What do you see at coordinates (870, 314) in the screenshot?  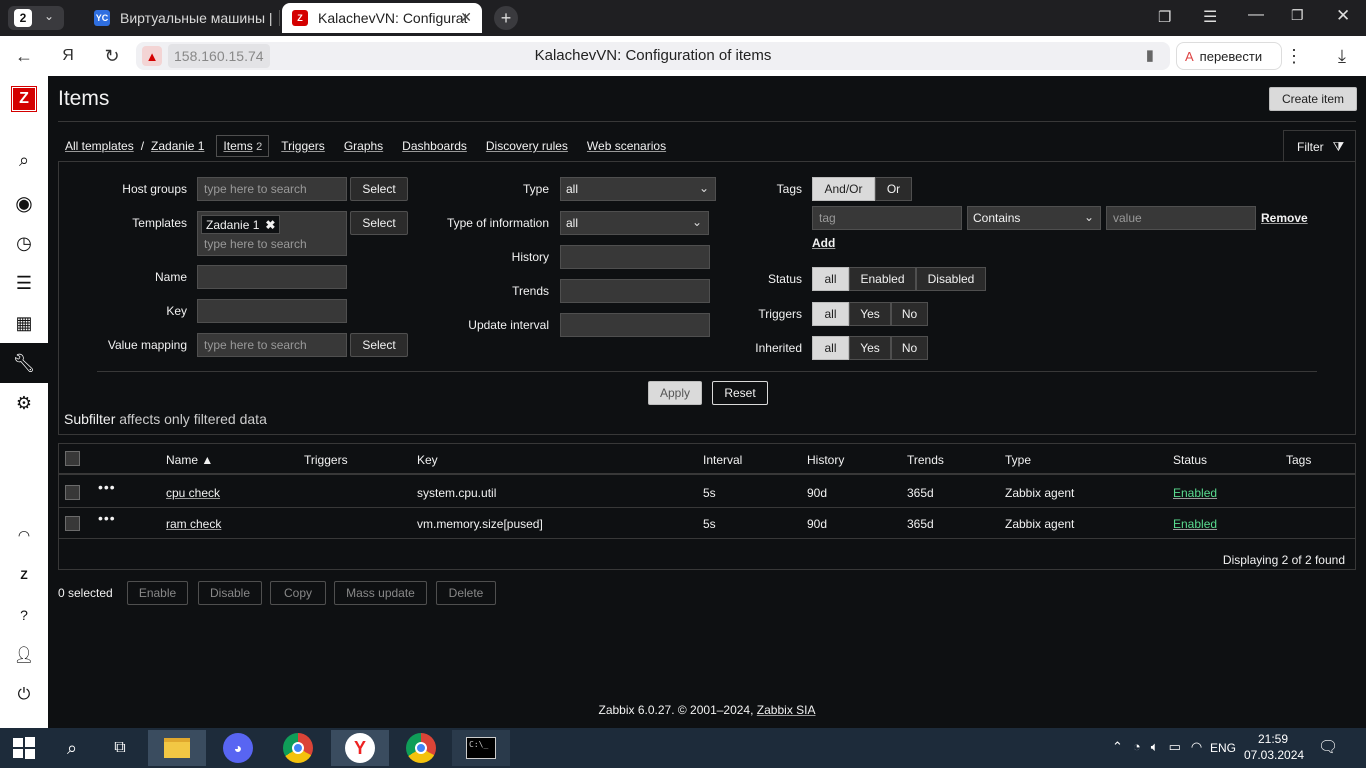 I see `triggers-yes-option: Yes` at bounding box center [870, 314].